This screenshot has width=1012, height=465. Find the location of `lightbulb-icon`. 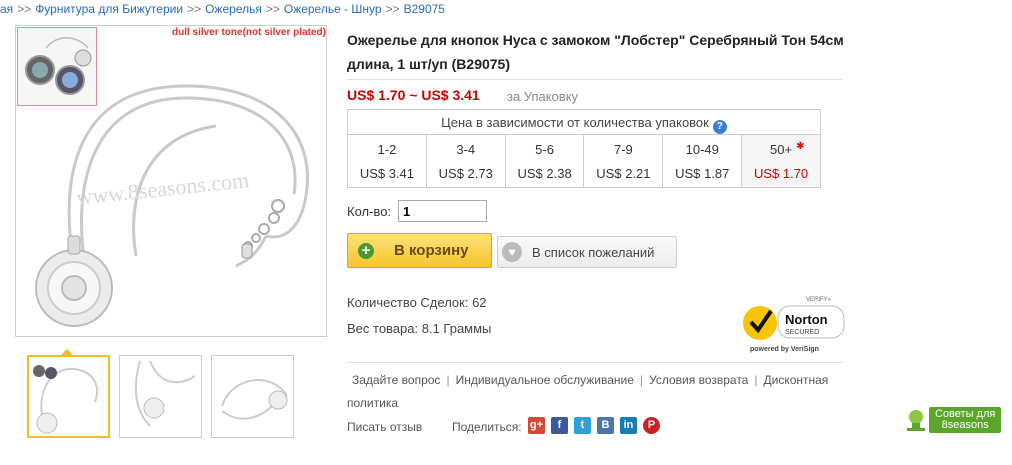

lightbulb-icon is located at coordinates (916, 420).